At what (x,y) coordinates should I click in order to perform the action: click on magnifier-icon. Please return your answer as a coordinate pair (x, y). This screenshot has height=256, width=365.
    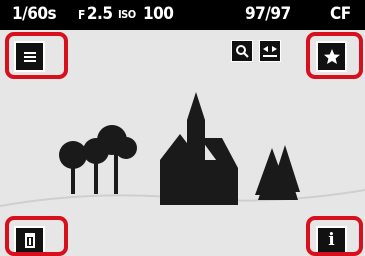
    Looking at the image, I should click on (242, 51).